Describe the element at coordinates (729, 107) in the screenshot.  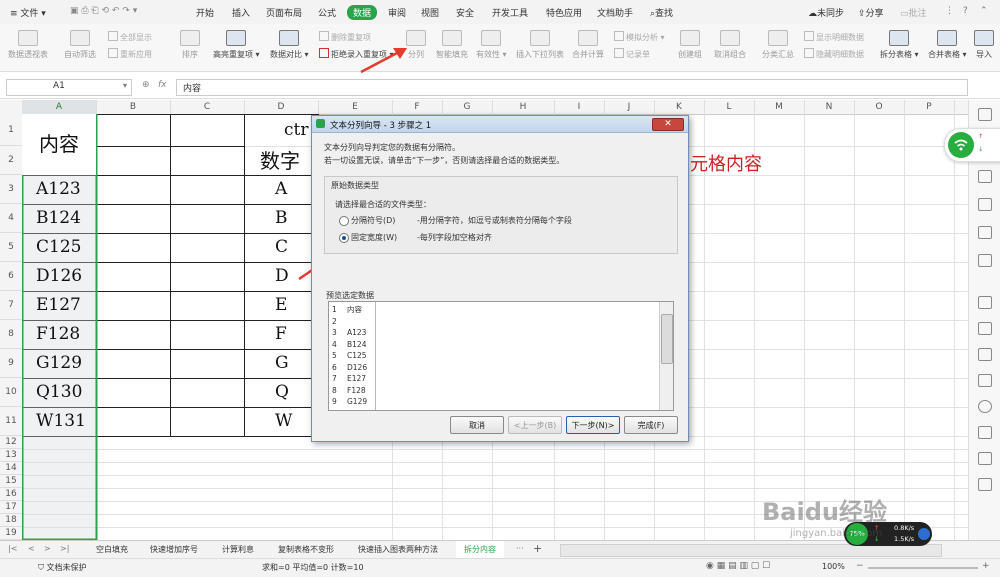
I see `column-header-l: L` at that location.